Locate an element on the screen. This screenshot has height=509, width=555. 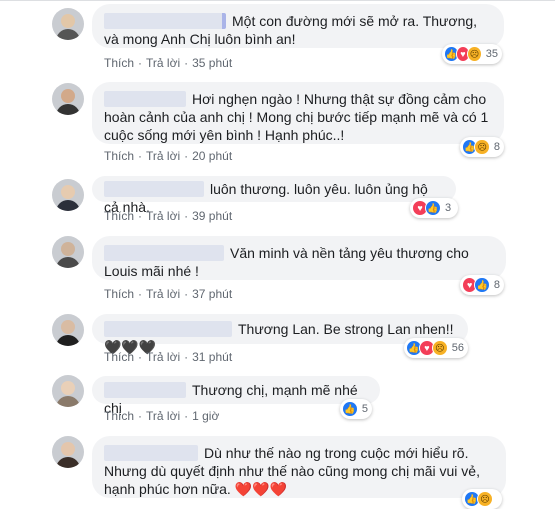
comment-bubble: Thương chị, mạnh mẽ nhé chị is located at coordinates (236, 396).